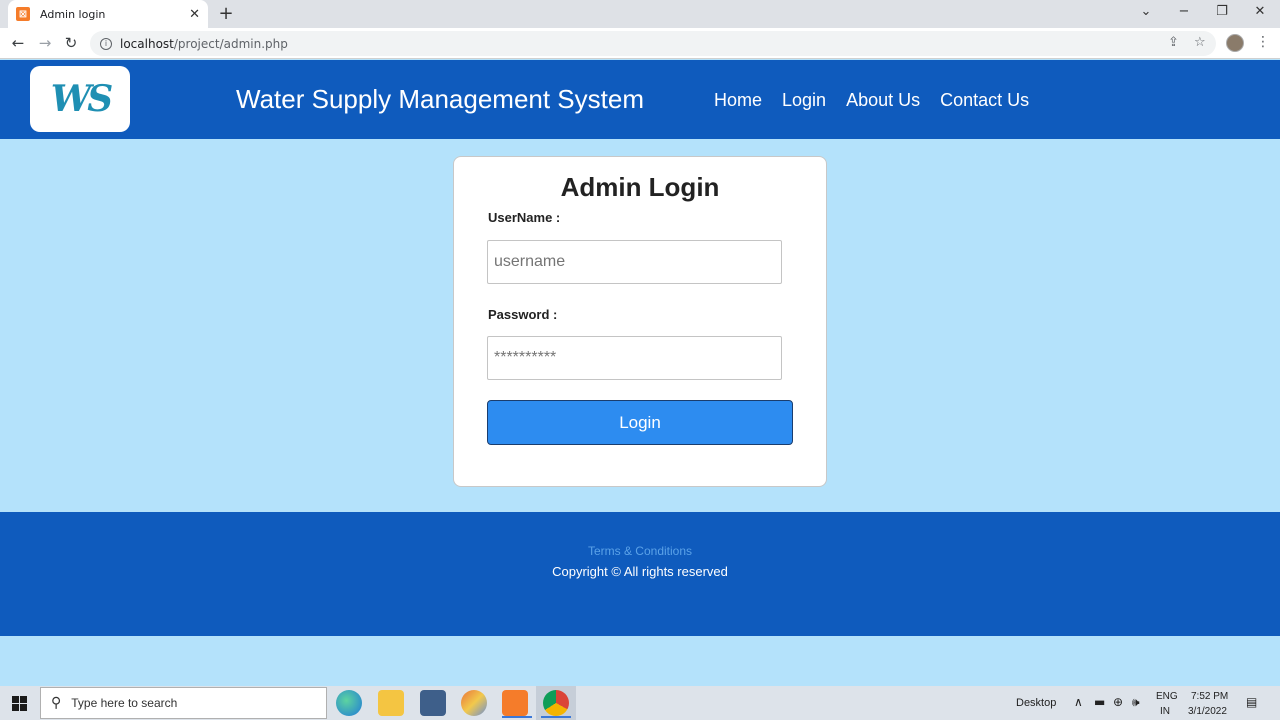 This screenshot has width=1280, height=720. What do you see at coordinates (226, 14) in the screenshot?
I see `new-tab-icon: +` at bounding box center [226, 14].